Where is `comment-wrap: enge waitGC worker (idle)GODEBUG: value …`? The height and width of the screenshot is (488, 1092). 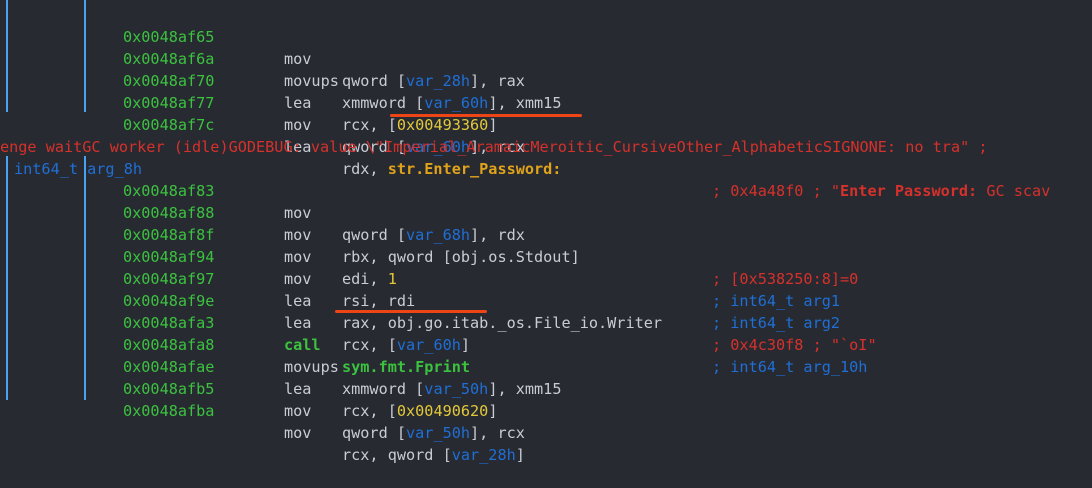
comment-wrap: enge waitGC worker (idle)GODEBUG: value … is located at coordinates (546, 135).